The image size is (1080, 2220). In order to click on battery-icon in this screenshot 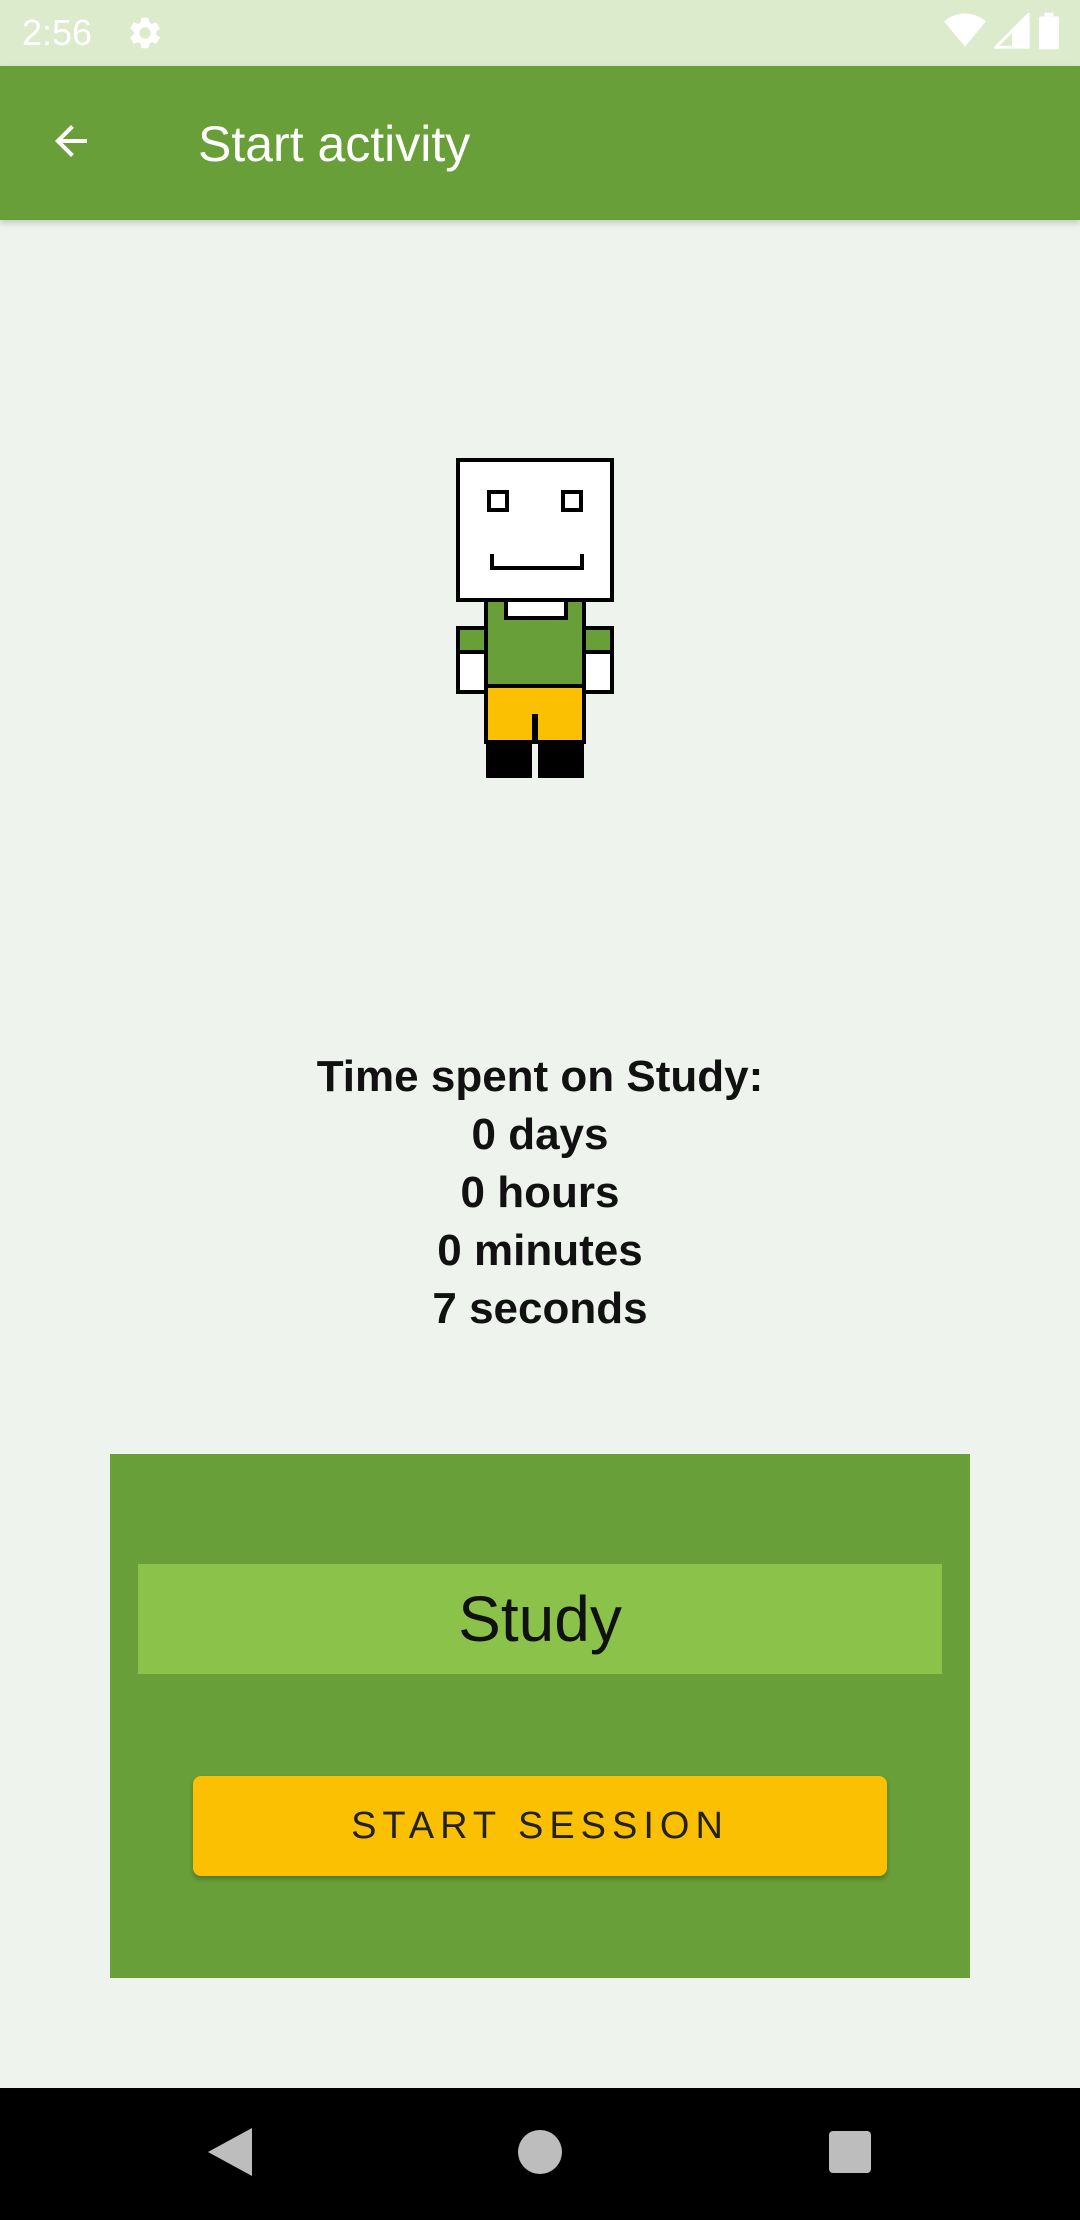, I will do `click(1049, 33)`.